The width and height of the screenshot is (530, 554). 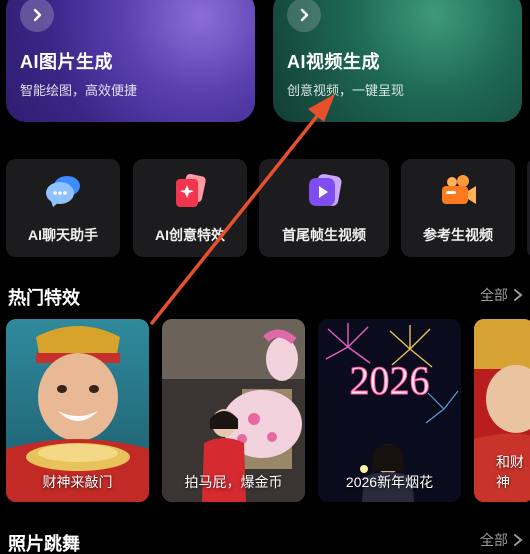 I want to click on tool-ai-chat-assistant: AI聊天助手, so click(x=63, y=208).